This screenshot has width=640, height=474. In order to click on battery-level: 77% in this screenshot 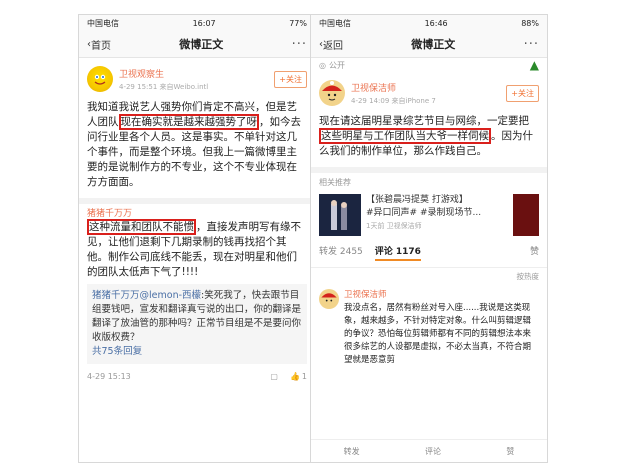, I will do `click(298, 23)`.